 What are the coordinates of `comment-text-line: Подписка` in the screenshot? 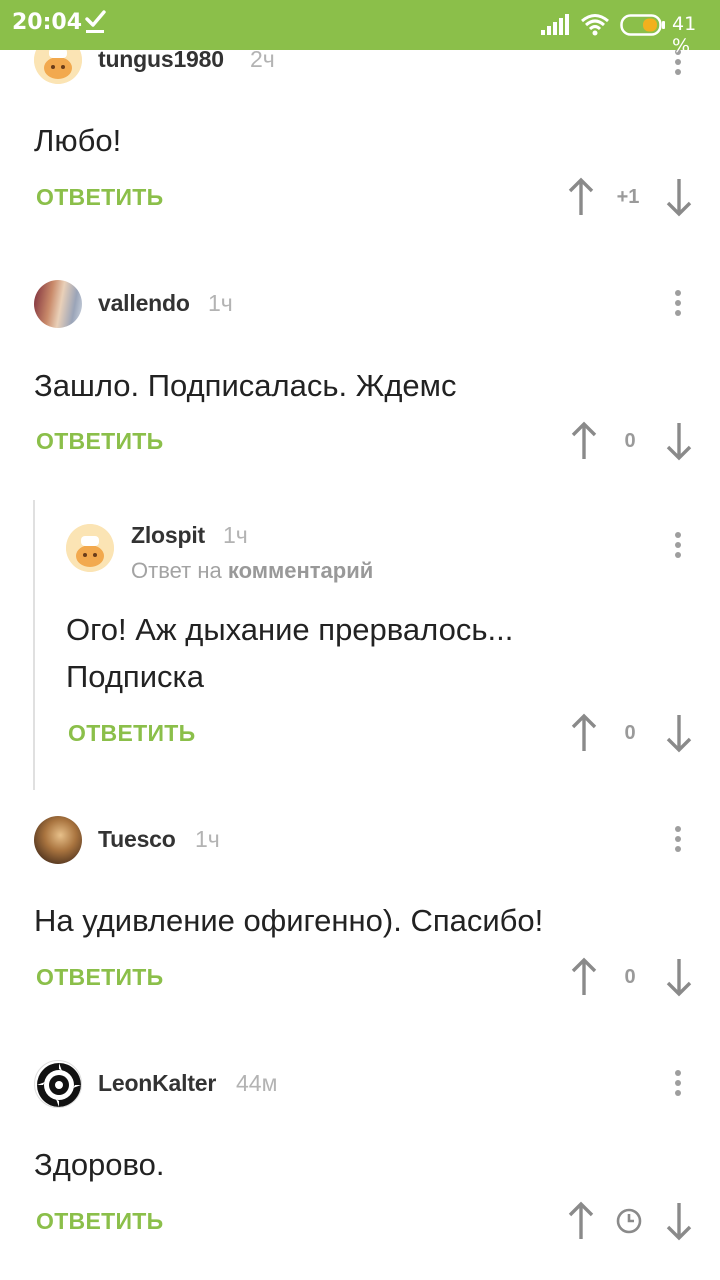 It's located at (135, 676).